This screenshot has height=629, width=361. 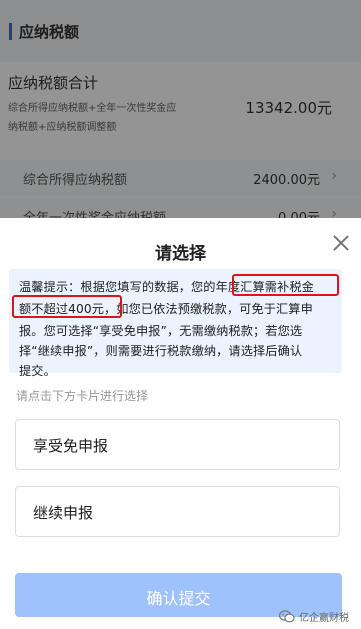 I want to click on watermark: 亿企赢财税, so click(x=314, y=616).